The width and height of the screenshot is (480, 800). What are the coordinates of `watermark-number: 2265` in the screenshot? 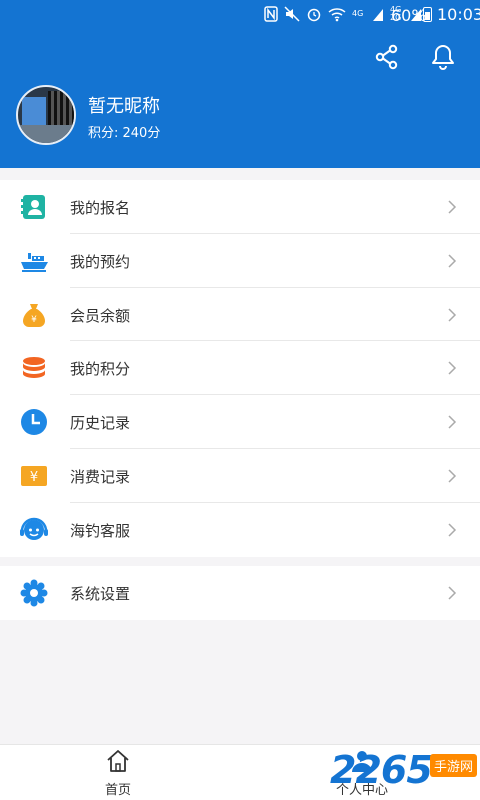 It's located at (381, 770).